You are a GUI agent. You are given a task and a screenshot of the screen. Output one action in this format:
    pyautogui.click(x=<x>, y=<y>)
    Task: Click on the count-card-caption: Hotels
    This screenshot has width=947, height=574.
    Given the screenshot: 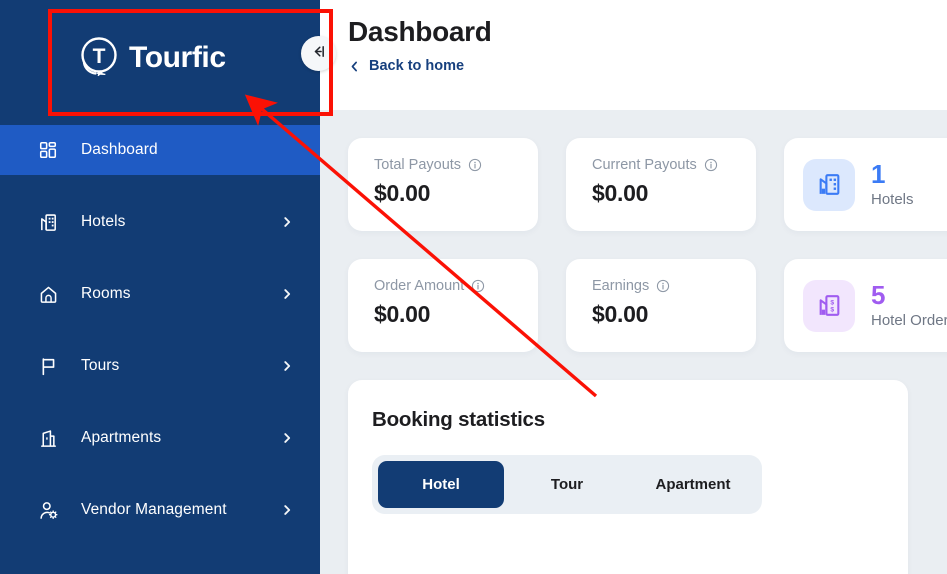 What is the action you would take?
    pyautogui.click(x=892, y=199)
    